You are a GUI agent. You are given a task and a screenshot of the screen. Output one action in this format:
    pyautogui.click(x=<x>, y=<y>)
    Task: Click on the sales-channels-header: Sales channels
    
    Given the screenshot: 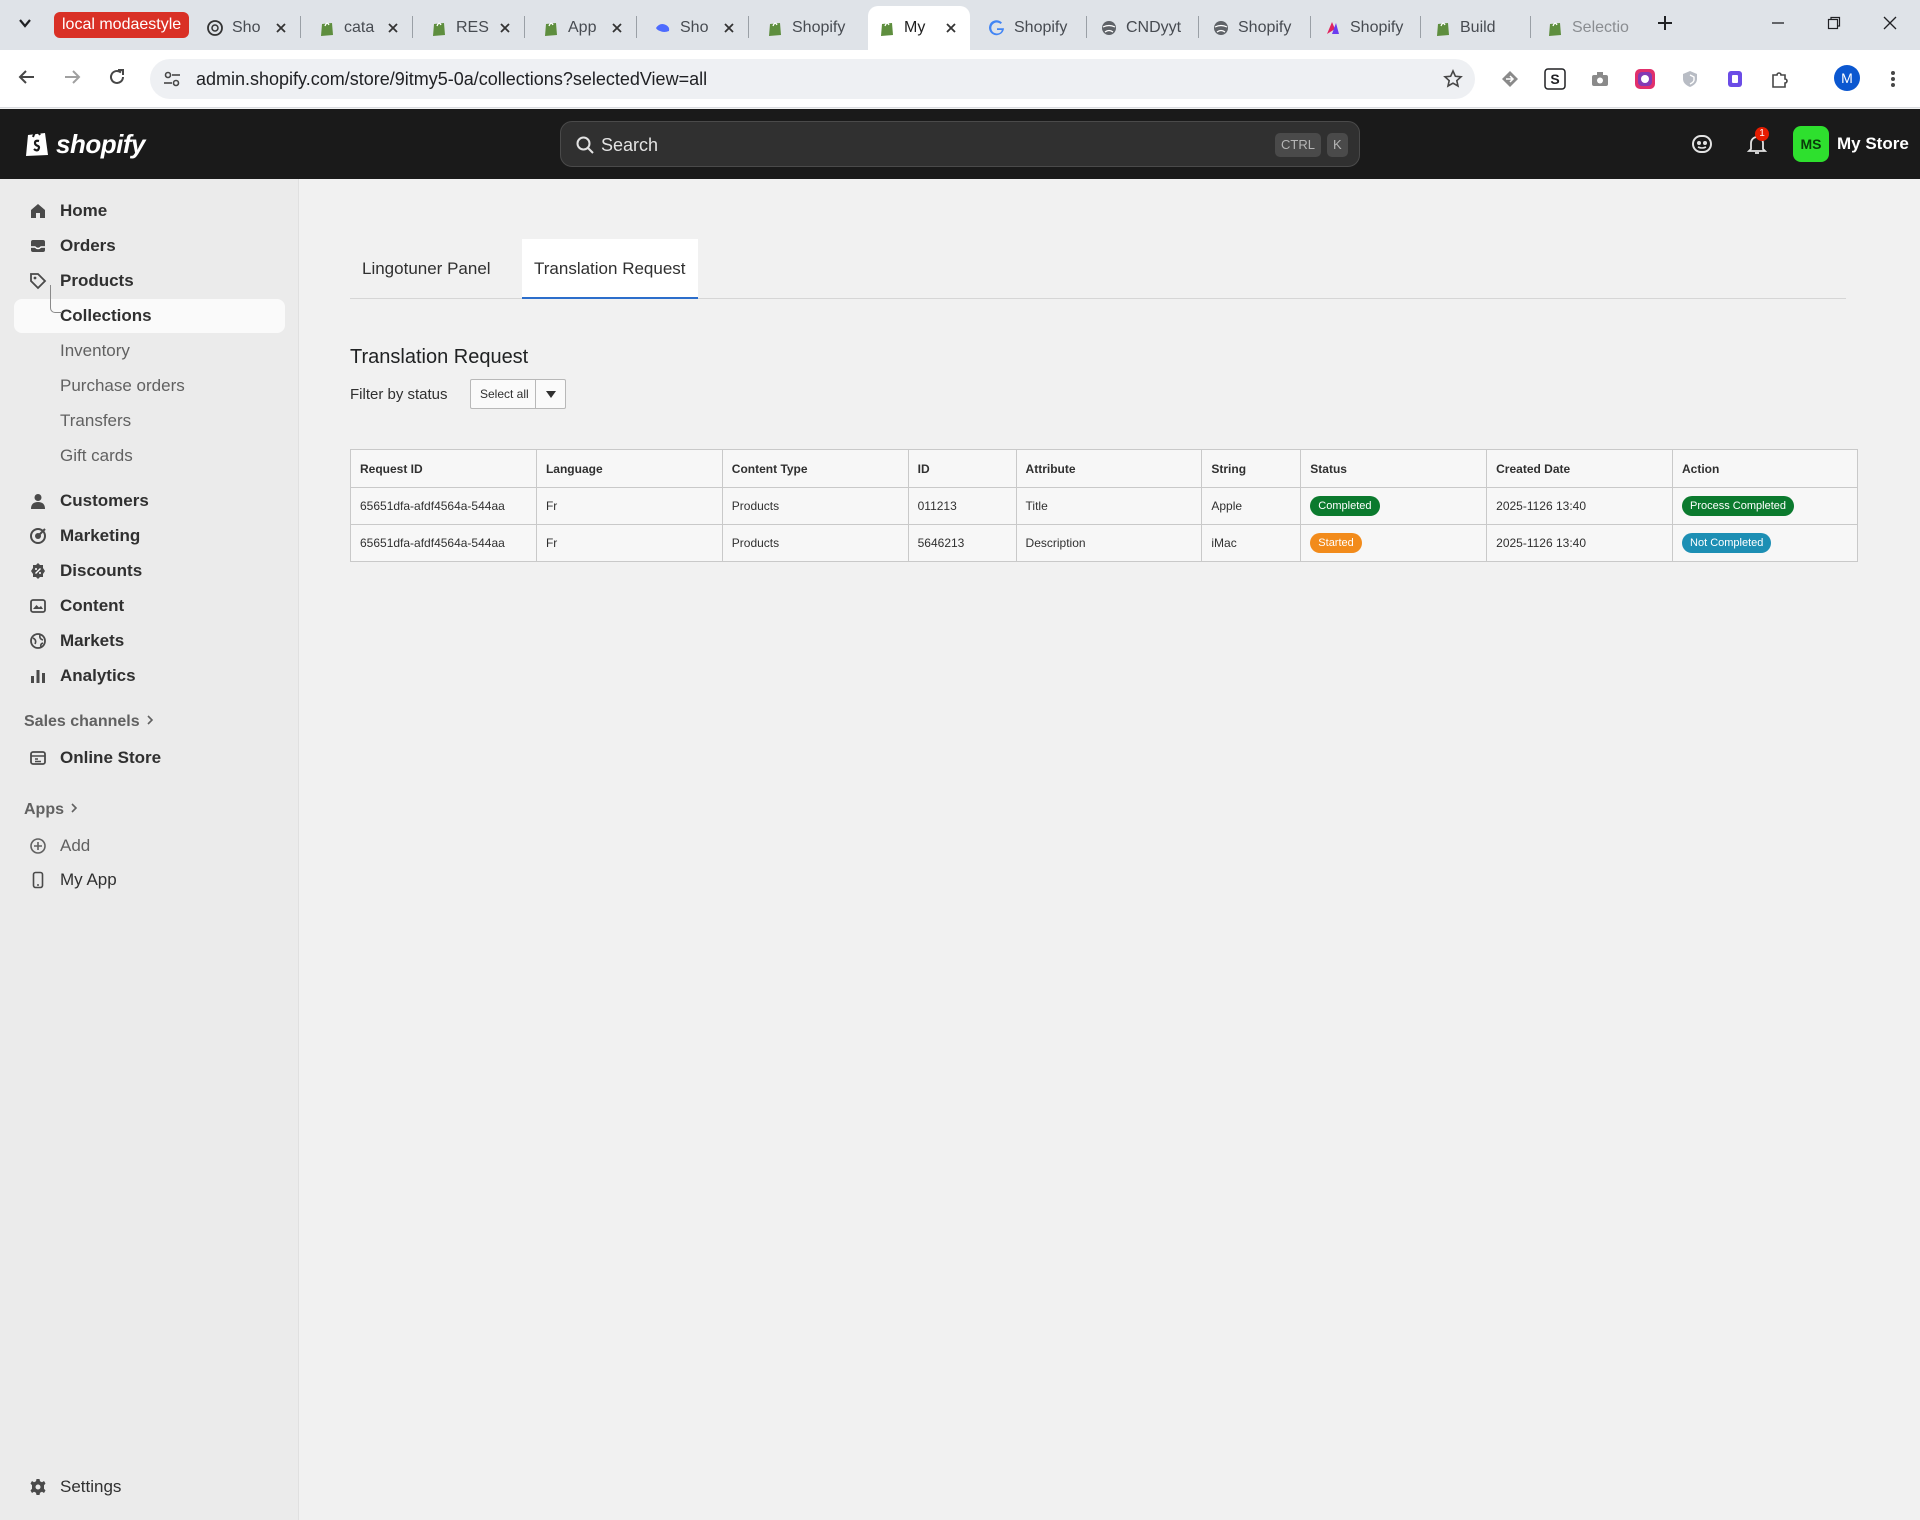 What is the action you would take?
    pyautogui.click(x=89, y=722)
    